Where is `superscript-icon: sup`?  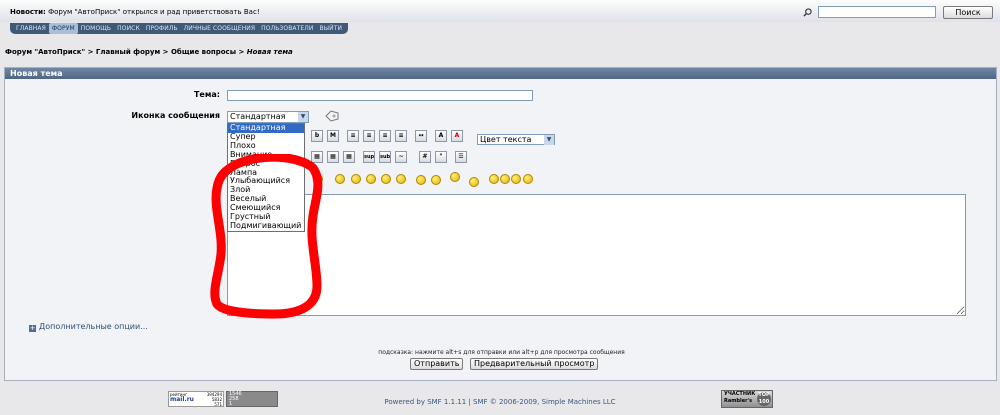
superscript-icon: sup is located at coordinates (369, 157).